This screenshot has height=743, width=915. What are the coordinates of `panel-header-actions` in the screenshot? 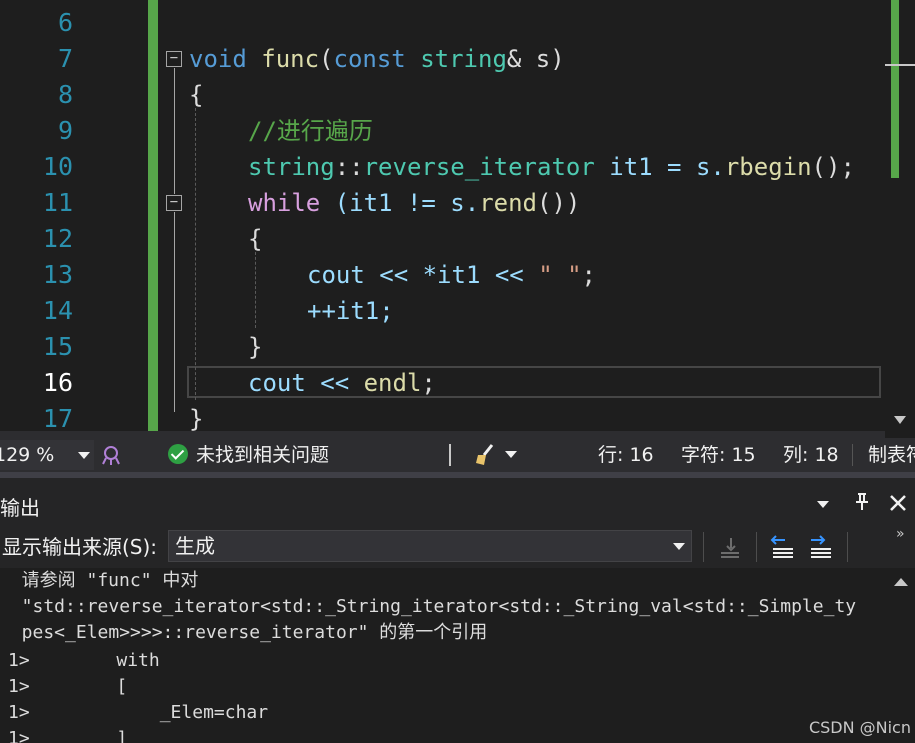 It's located at (862, 505).